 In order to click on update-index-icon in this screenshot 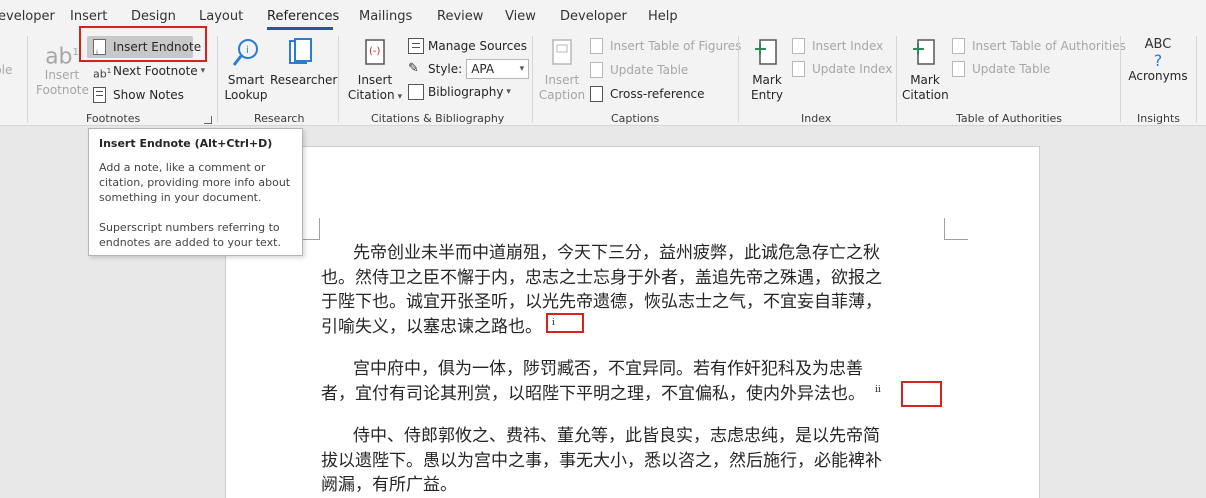, I will do `click(800, 69)`.